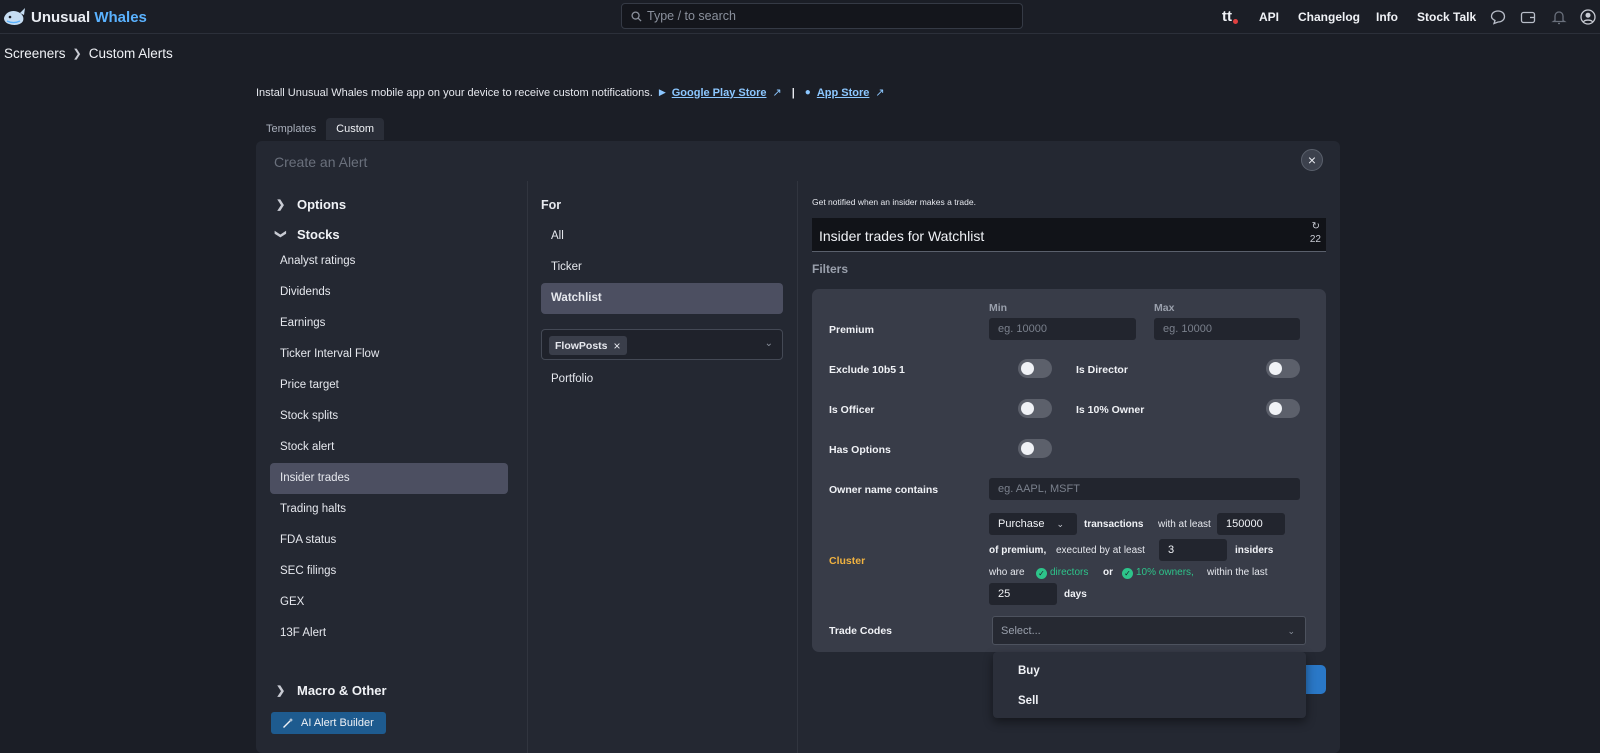 This screenshot has width=1600, height=753. What do you see at coordinates (1283, 408) in the screenshot?
I see `is-10pct-owner-toggle` at bounding box center [1283, 408].